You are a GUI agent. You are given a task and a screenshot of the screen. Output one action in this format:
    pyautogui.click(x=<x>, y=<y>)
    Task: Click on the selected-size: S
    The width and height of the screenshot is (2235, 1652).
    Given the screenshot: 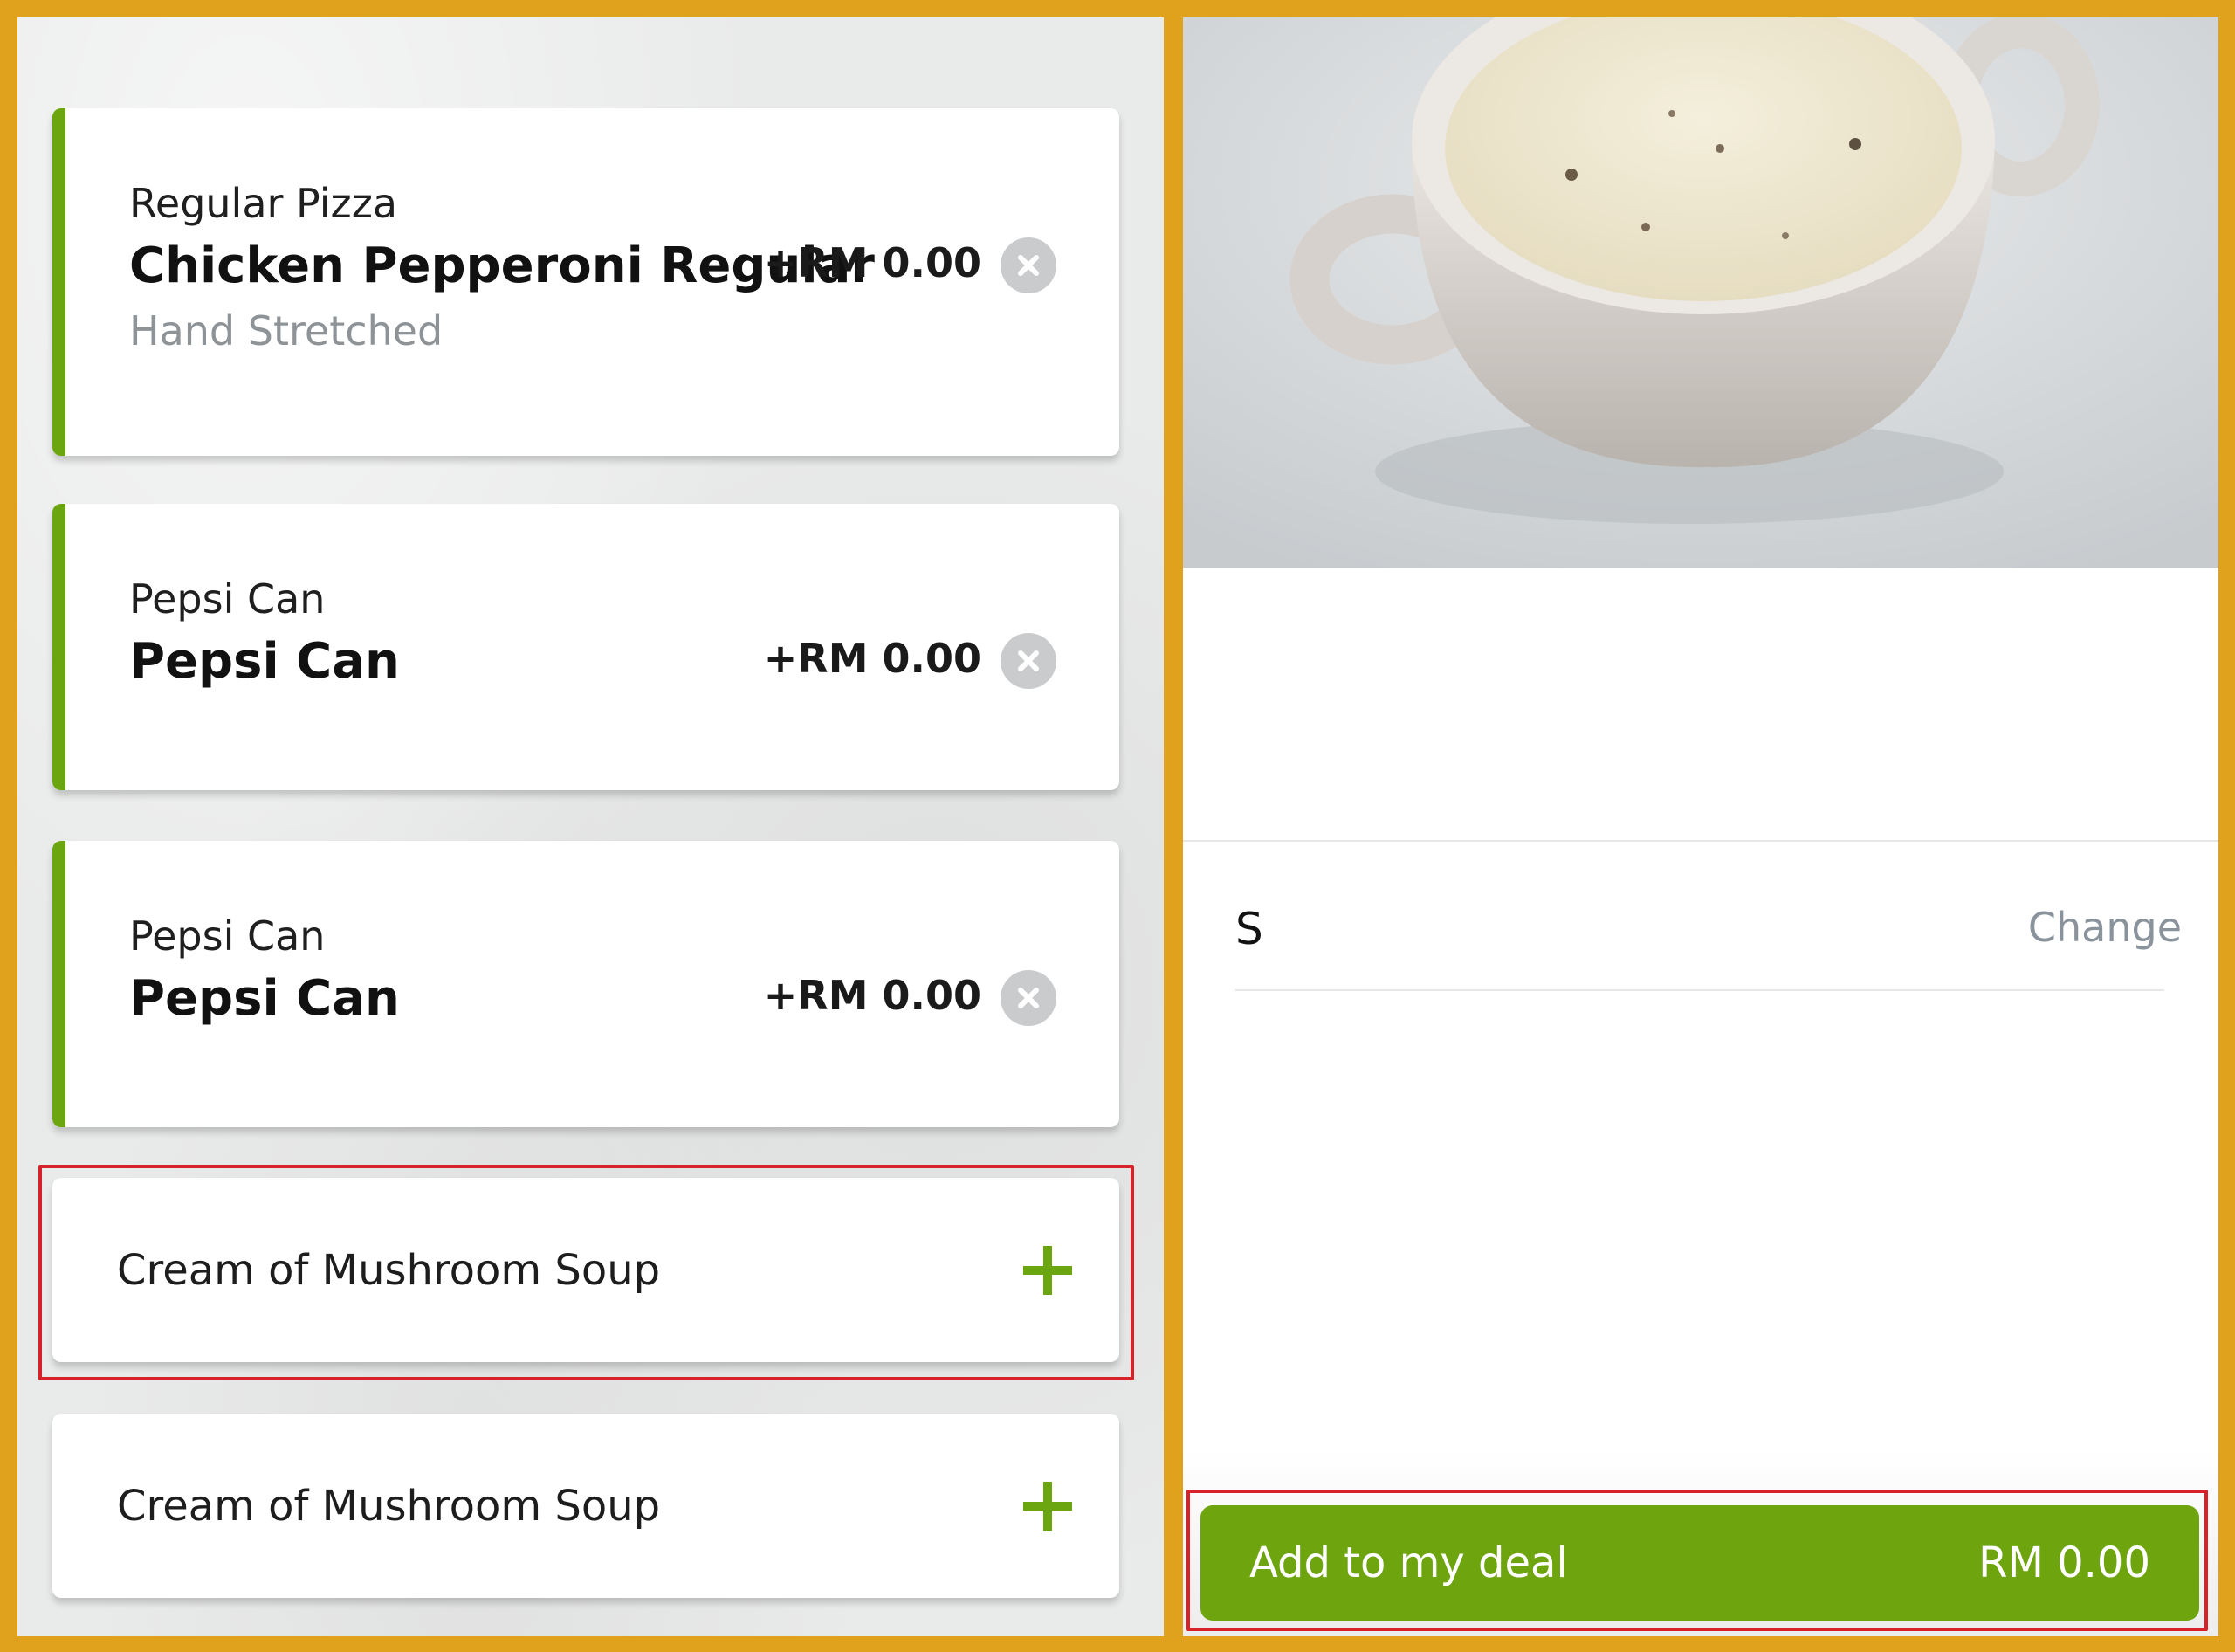 What is the action you would take?
    pyautogui.click(x=1249, y=929)
    